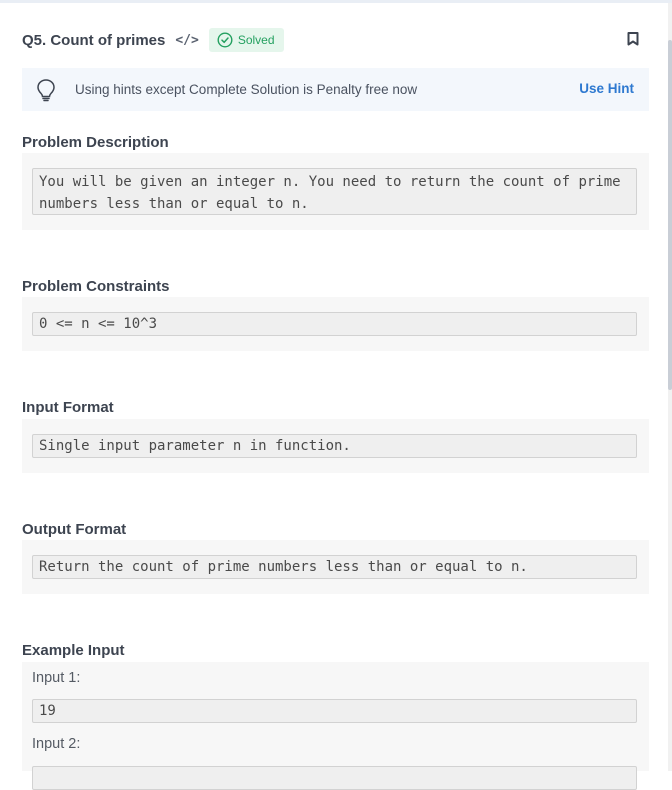 This screenshot has height=790, width=672. I want to click on scrollbar-thumb, so click(670, 215).